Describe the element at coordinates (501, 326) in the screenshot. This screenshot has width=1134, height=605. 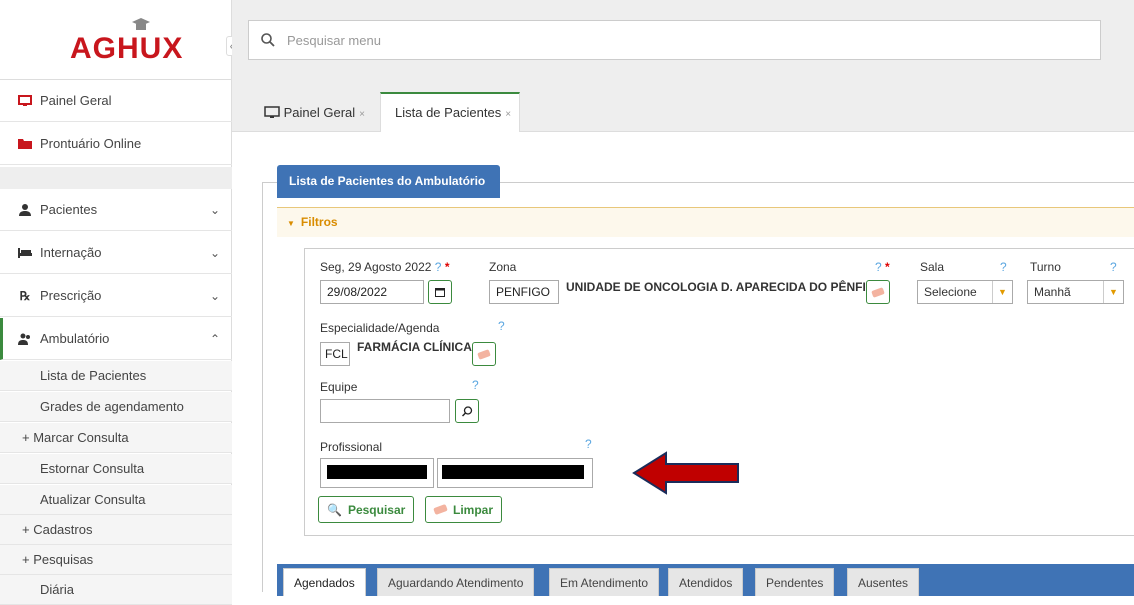
I see `especialidade-help: ?` at that location.